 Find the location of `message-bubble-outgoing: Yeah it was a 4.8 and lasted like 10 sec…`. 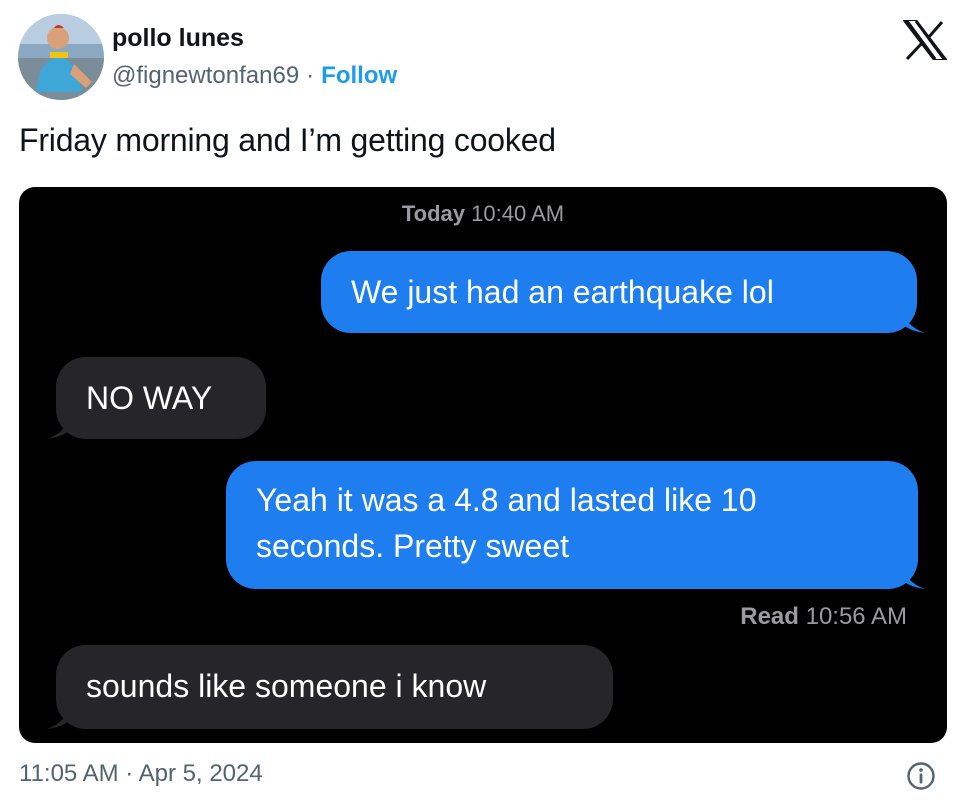

message-bubble-outgoing: Yeah it was a 4.8 and lasted like 10 sec… is located at coordinates (572, 525).